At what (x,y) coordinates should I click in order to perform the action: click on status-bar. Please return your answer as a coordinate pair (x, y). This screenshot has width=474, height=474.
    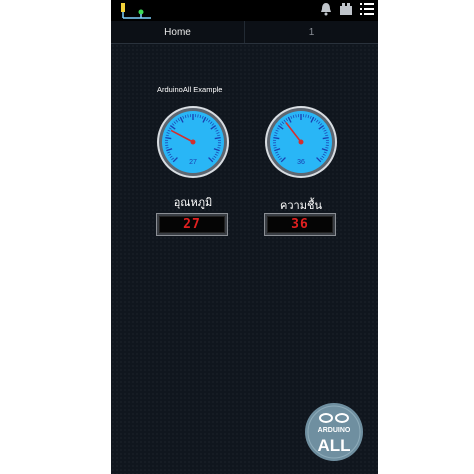
    Looking at the image, I should click on (244, 10).